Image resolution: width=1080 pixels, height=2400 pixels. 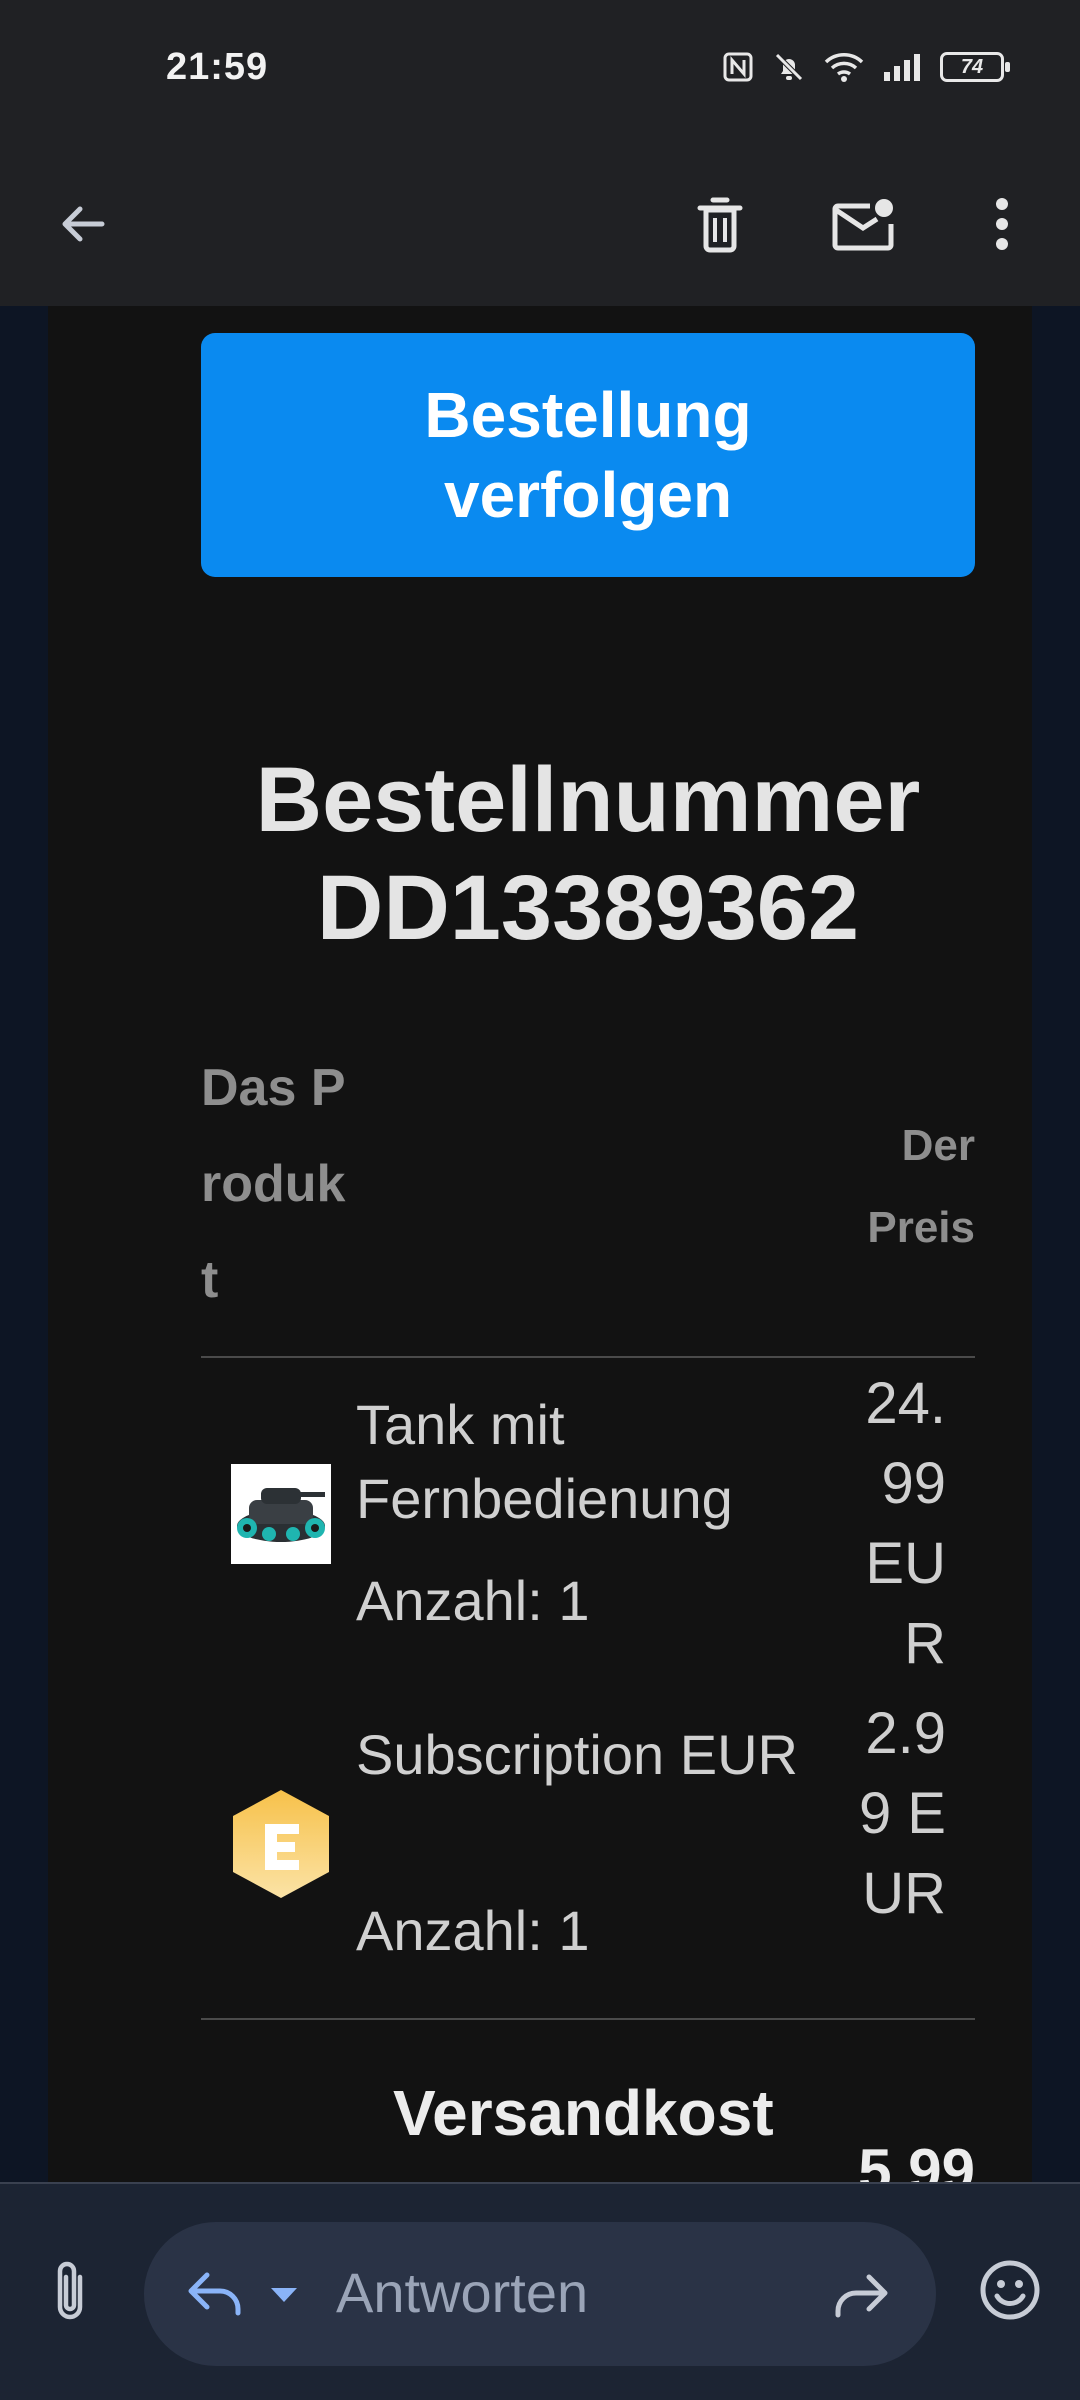 I want to click on track-order-button: Bestellung verfolgen, so click(x=588, y=455).